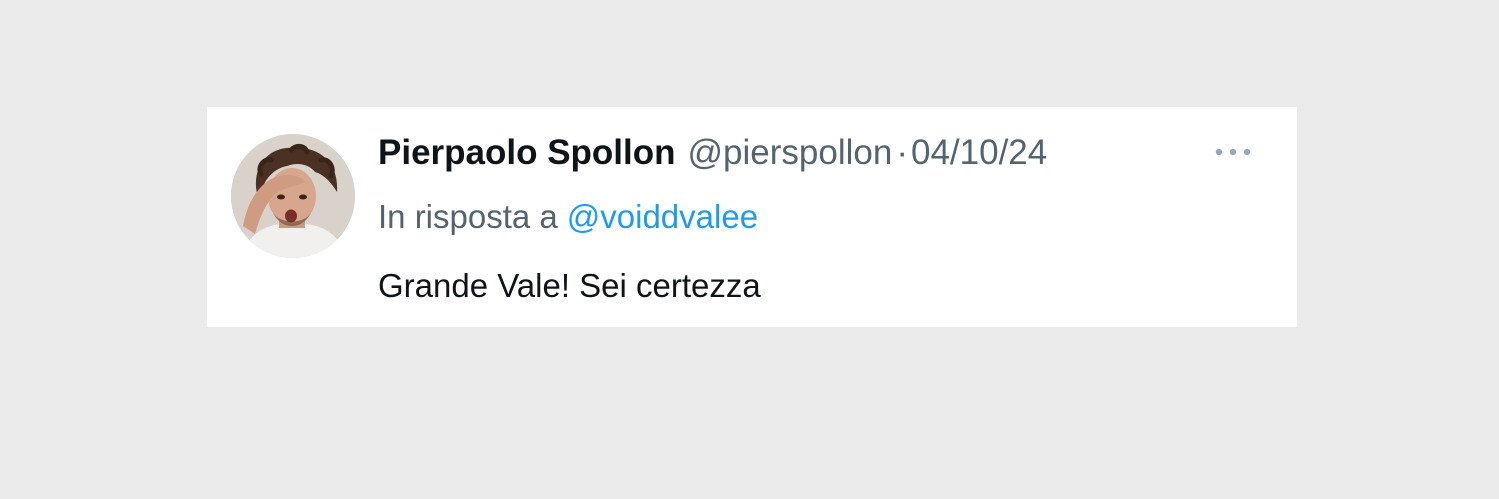 This screenshot has height=499, width=1499. I want to click on author-handle: @pierspollon, so click(790, 153).